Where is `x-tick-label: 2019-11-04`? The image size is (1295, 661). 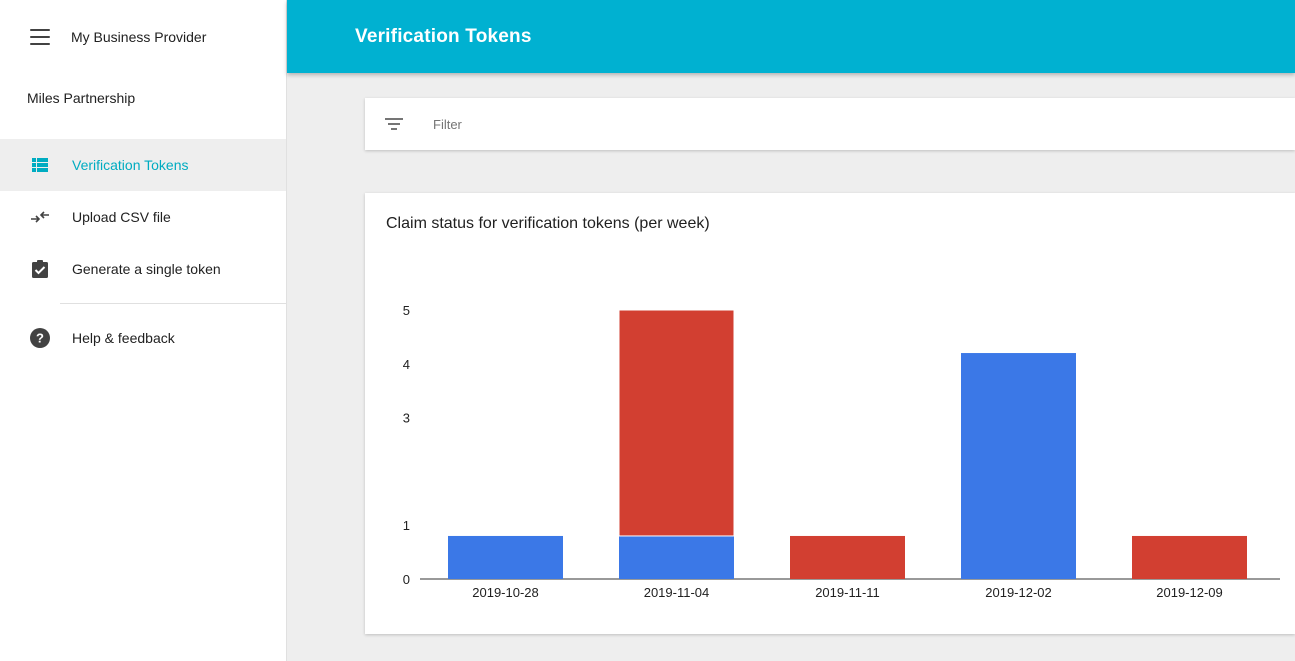
x-tick-label: 2019-11-04 is located at coordinates (677, 592).